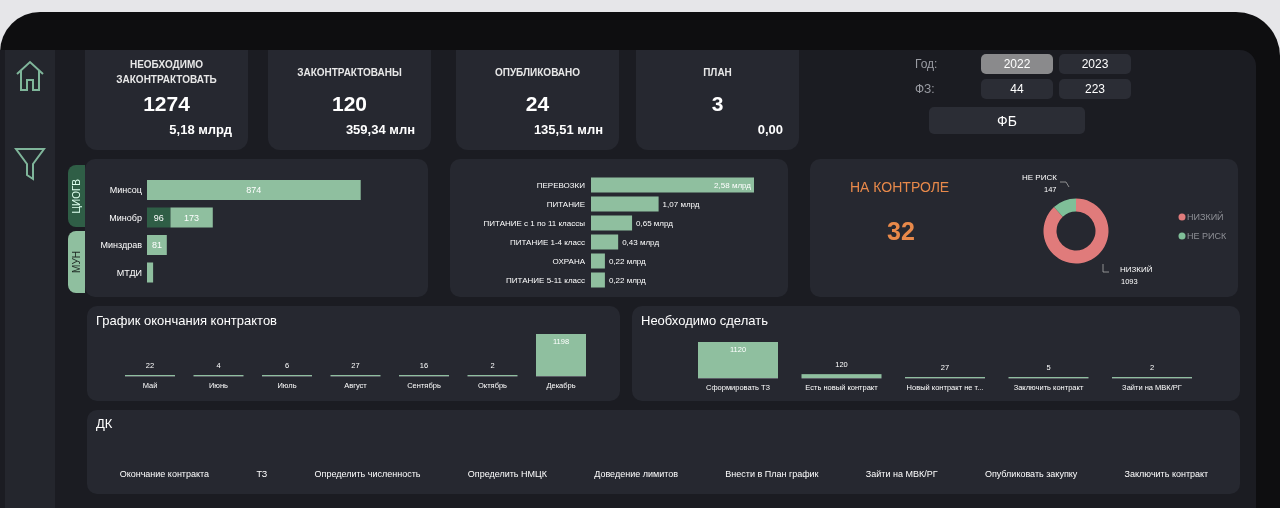 The width and height of the screenshot is (1280, 508). What do you see at coordinates (568, 261) in the screenshot?
I see `category-label: ОХРАНА` at bounding box center [568, 261].